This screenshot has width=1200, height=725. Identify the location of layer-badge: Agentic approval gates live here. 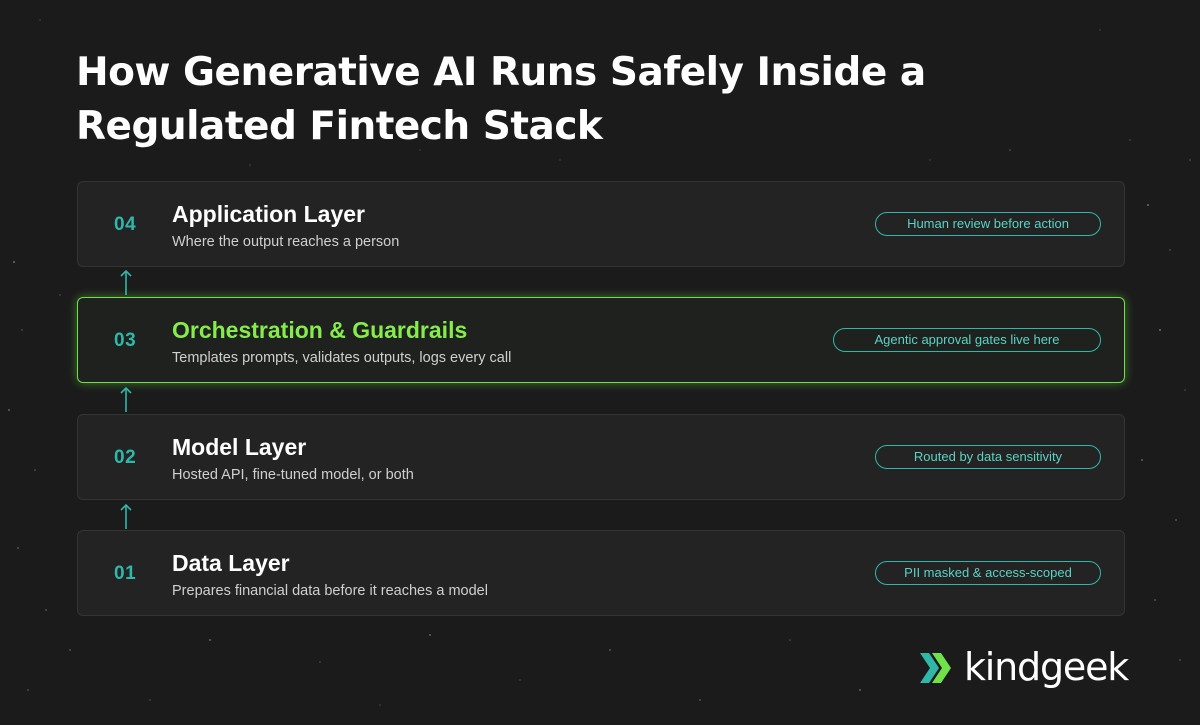
(967, 340).